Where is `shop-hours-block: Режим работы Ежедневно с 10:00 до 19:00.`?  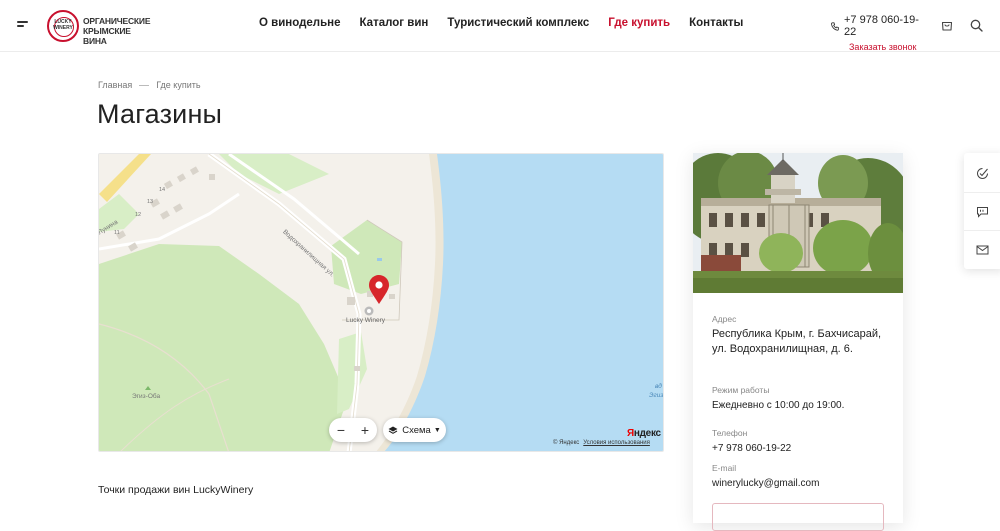
shop-hours-block: Режим работы Ежедневно с 10:00 до 19:00. is located at coordinates (799, 399).